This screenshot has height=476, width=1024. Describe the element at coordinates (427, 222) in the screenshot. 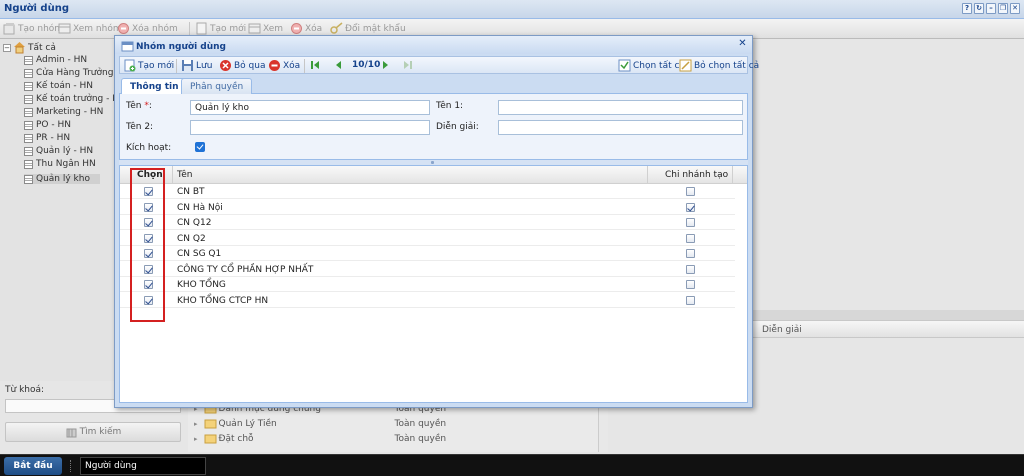

I see `table-row: CN Q12` at that location.